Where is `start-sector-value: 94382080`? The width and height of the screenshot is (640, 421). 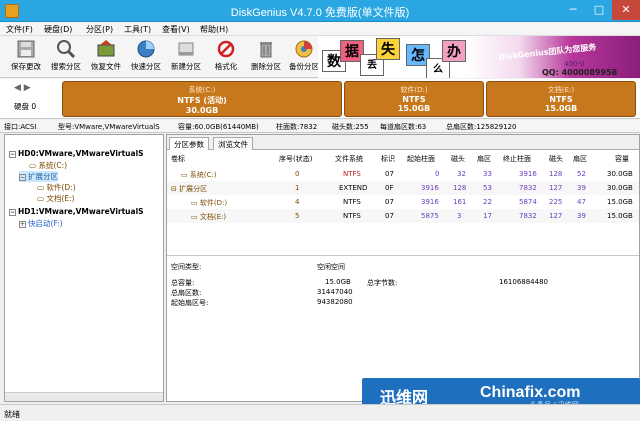 start-sector-value: 94382080 is located at coordinates (335, 302).